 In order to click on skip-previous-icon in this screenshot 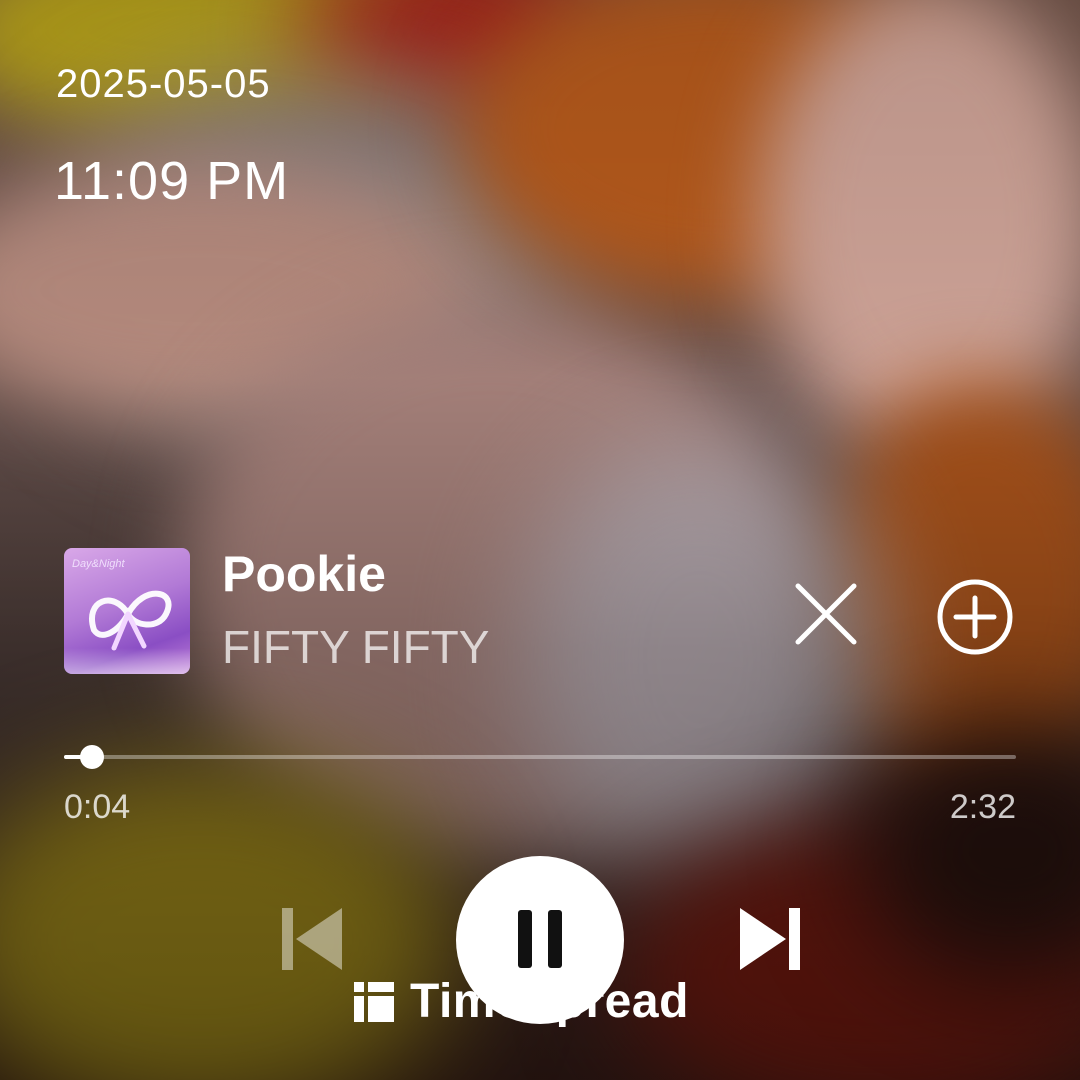, I will do `click(312, 939)`.